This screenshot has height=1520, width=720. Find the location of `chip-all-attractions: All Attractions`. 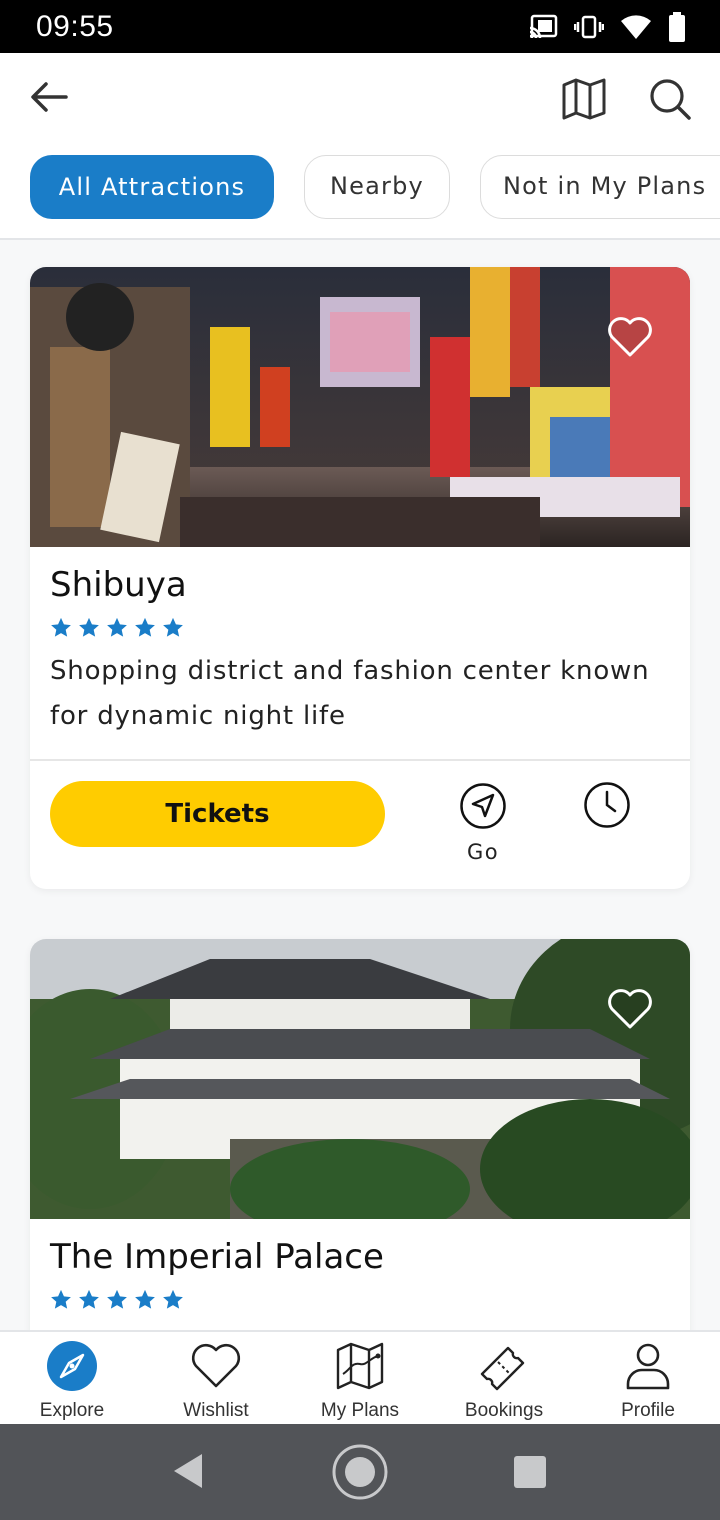

chip-all-attractions: All Attractions is located at coordinates (152, 187).